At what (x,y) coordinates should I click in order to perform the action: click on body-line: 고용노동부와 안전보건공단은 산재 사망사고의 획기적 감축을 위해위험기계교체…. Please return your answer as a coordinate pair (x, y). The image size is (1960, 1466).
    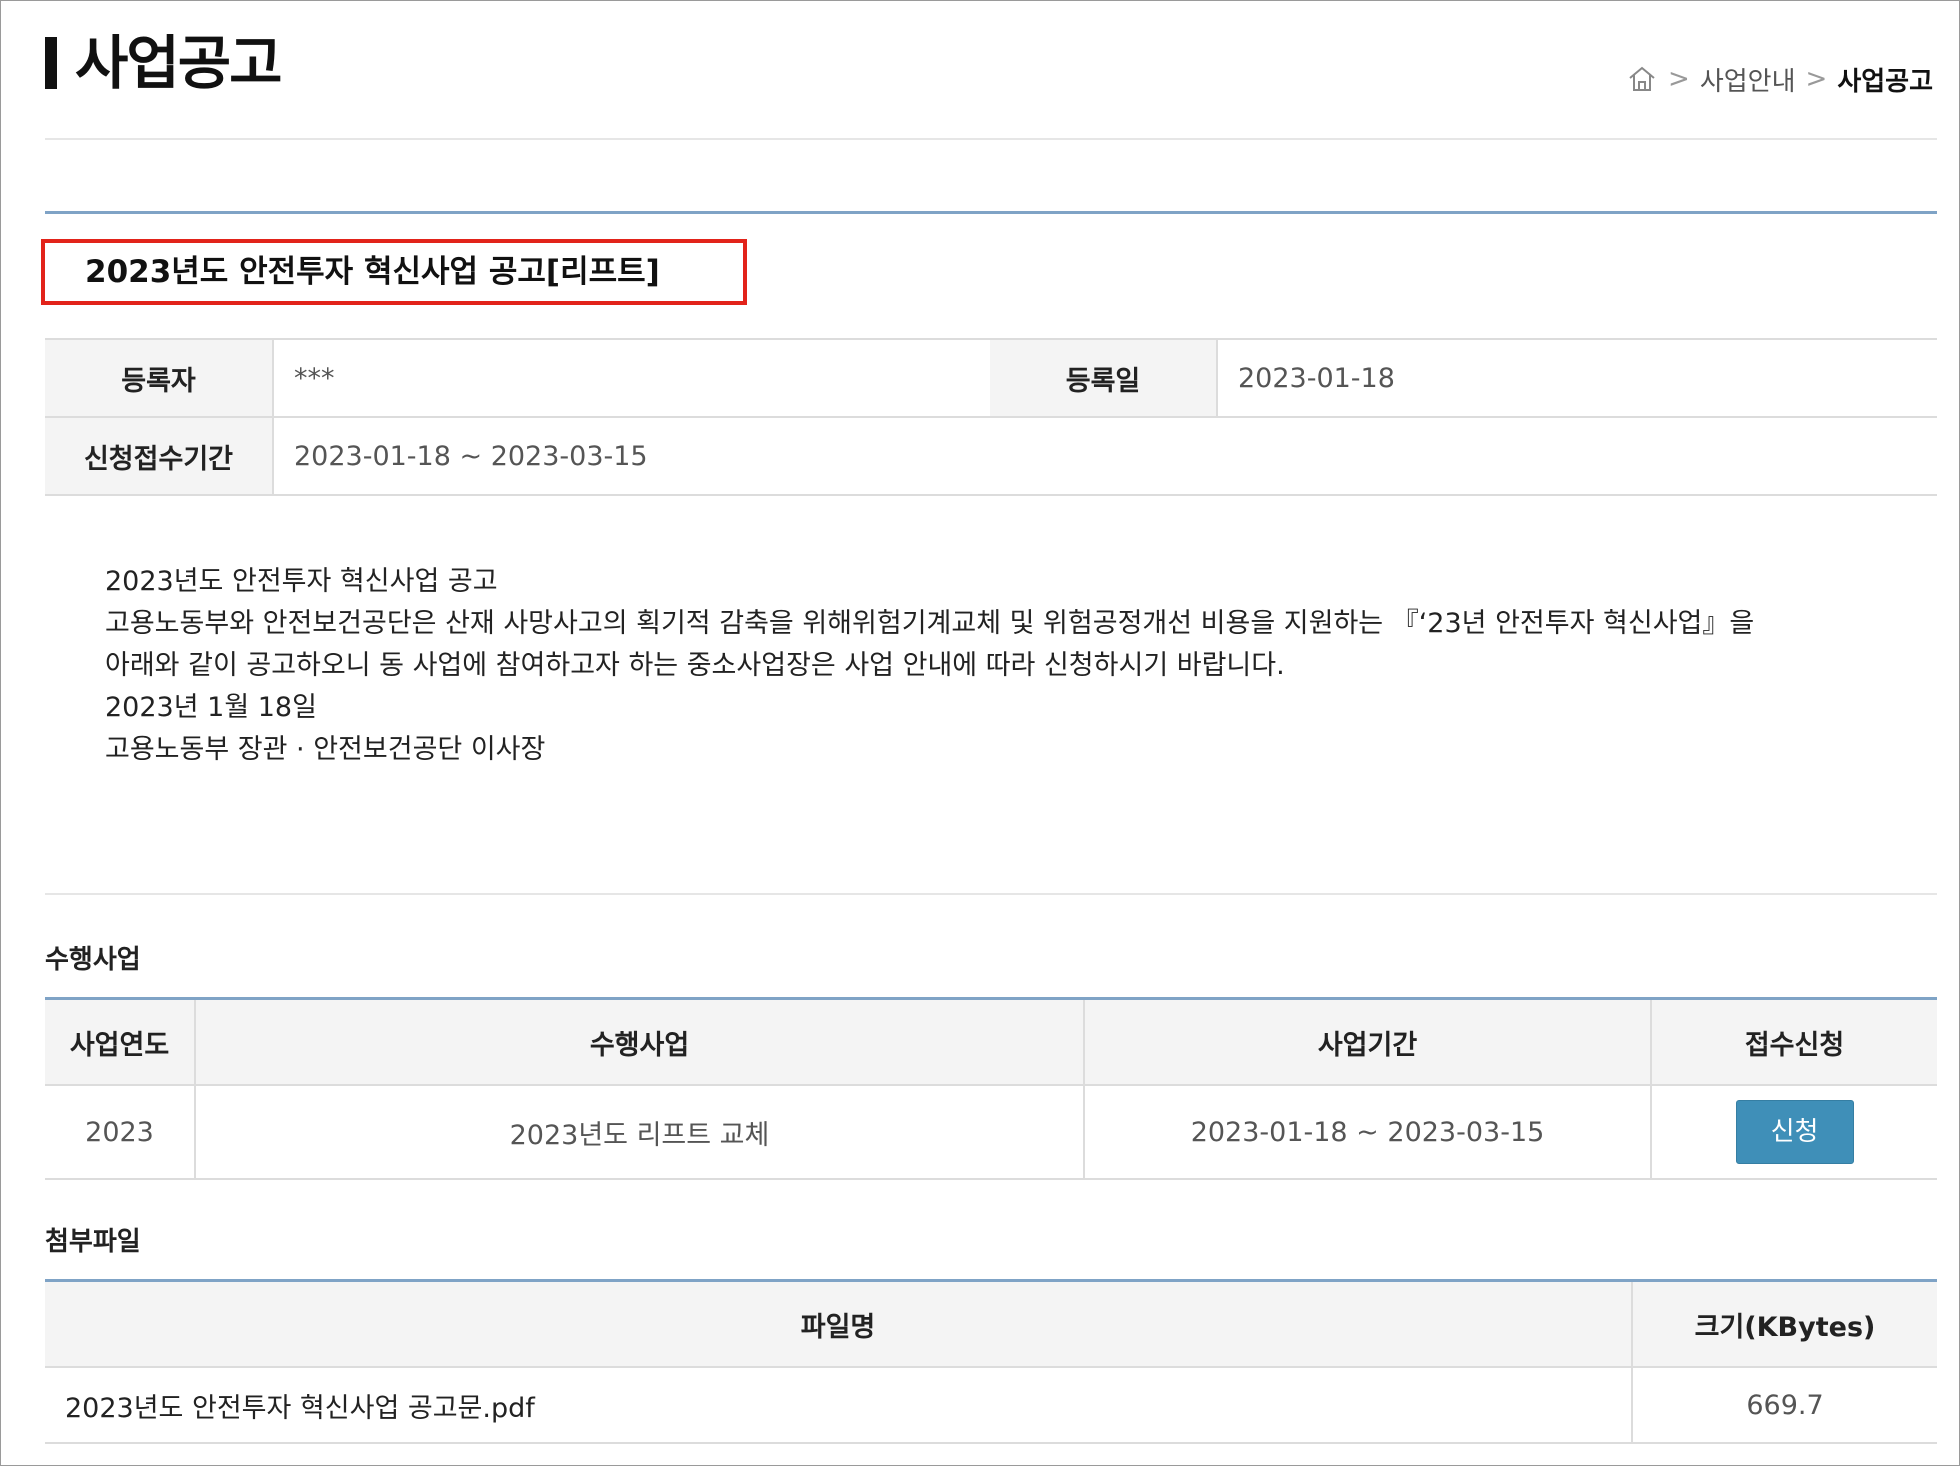
    Looking at the image, I should click on (930, 623).